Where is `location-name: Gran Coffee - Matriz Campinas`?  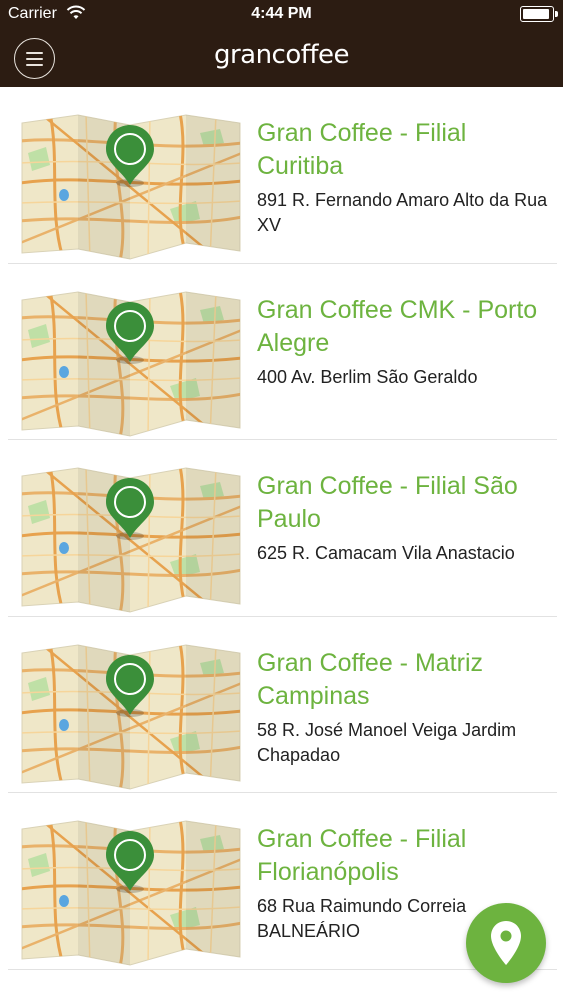 location-name: Gran Coffee - Matriz Campinas is located at coordinates (370, 679).